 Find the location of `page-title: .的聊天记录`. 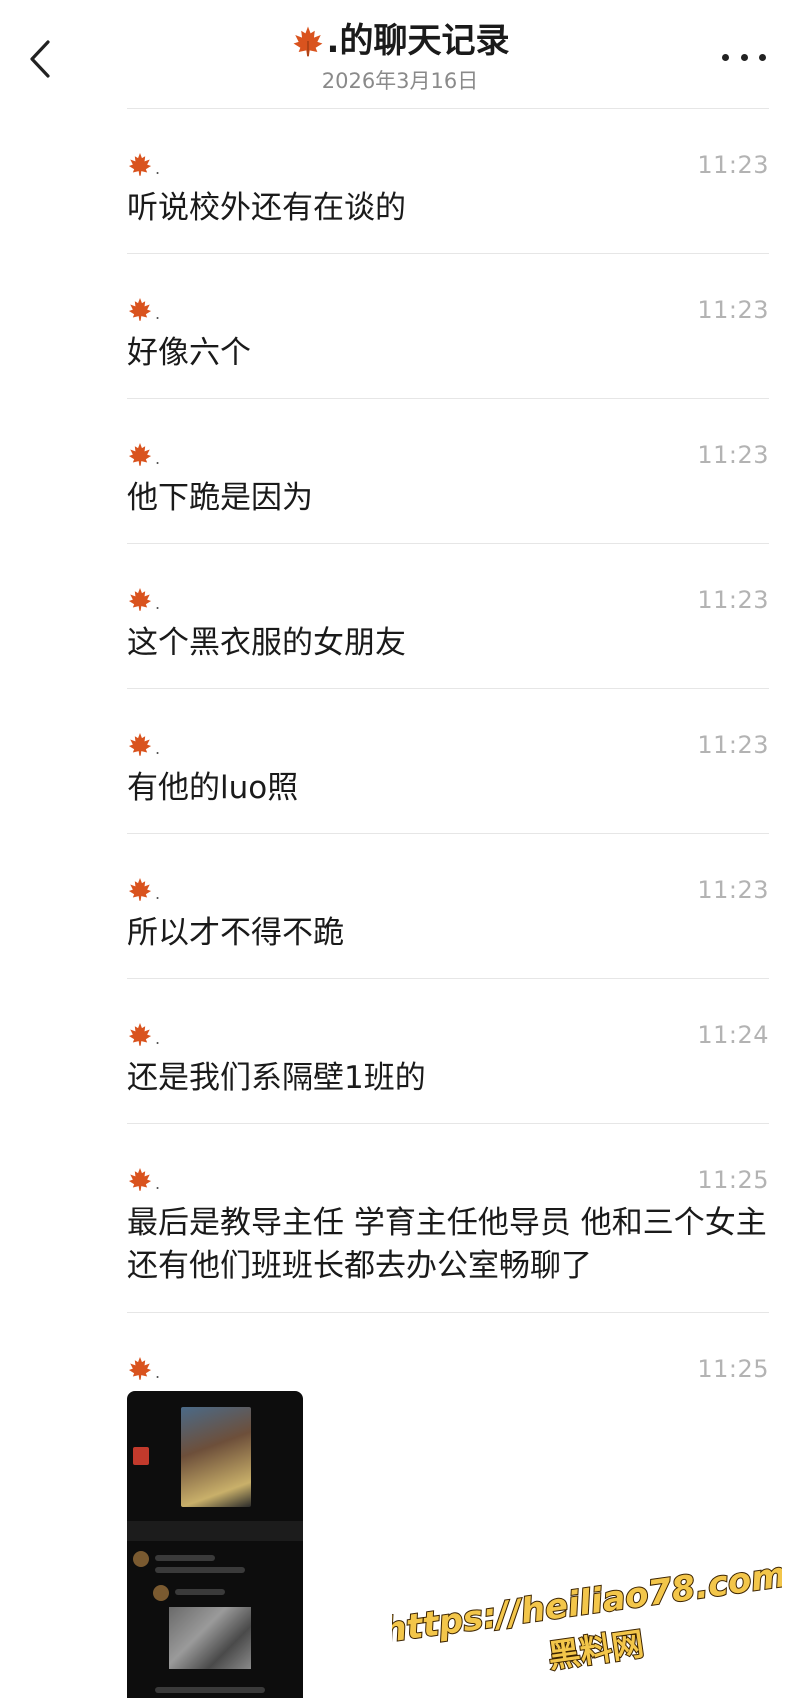

page-title: .的聊天记录 is located at coordinates (400, 41).